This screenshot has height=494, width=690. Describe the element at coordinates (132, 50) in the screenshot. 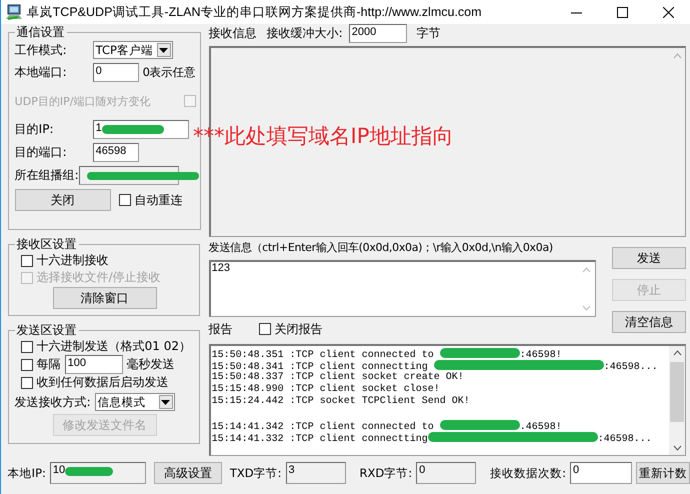

I see `dropdown: TCP客户端` at that location.